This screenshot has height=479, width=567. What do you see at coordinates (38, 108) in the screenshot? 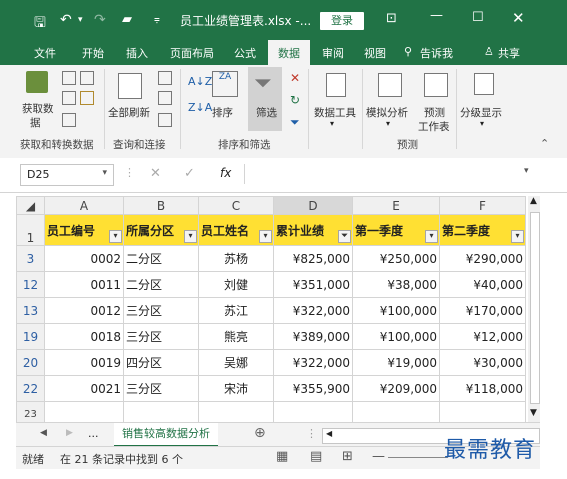
I see `get-data-label: 获取数` at bounding box center [38, 108].